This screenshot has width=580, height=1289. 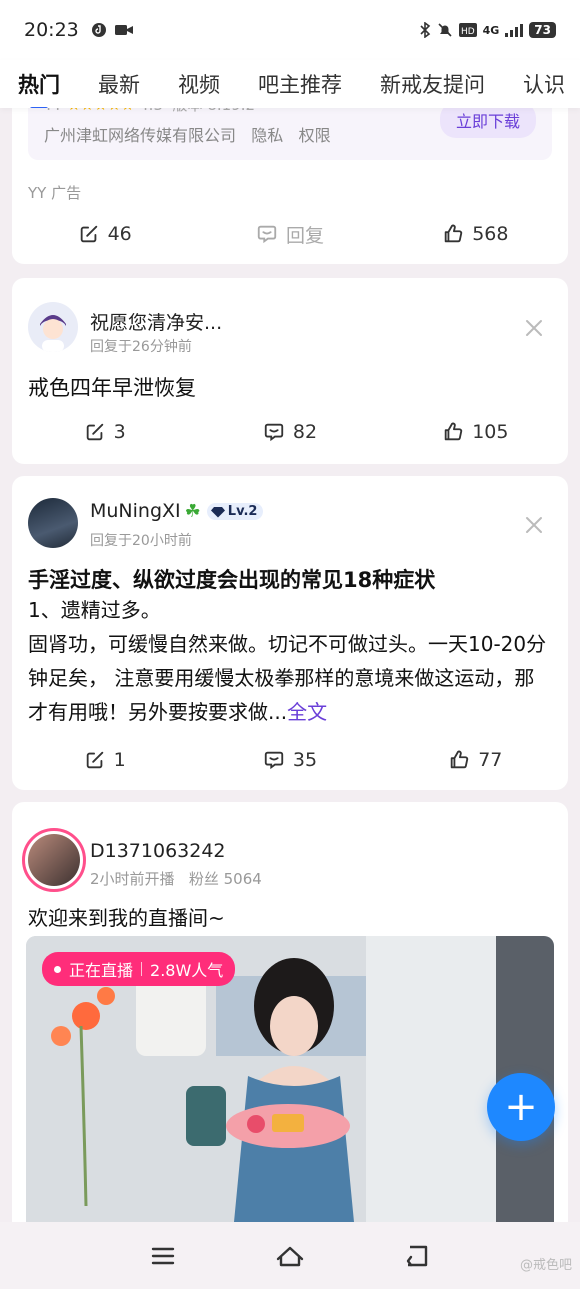 I want to click on like-button: 105, so click(x=475, y=432).